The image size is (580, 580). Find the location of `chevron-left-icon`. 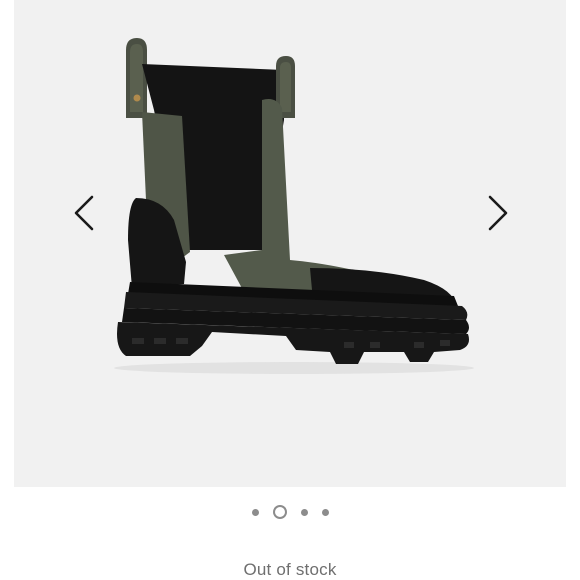

chevron-left-icon is located at coordinates (84, 213).